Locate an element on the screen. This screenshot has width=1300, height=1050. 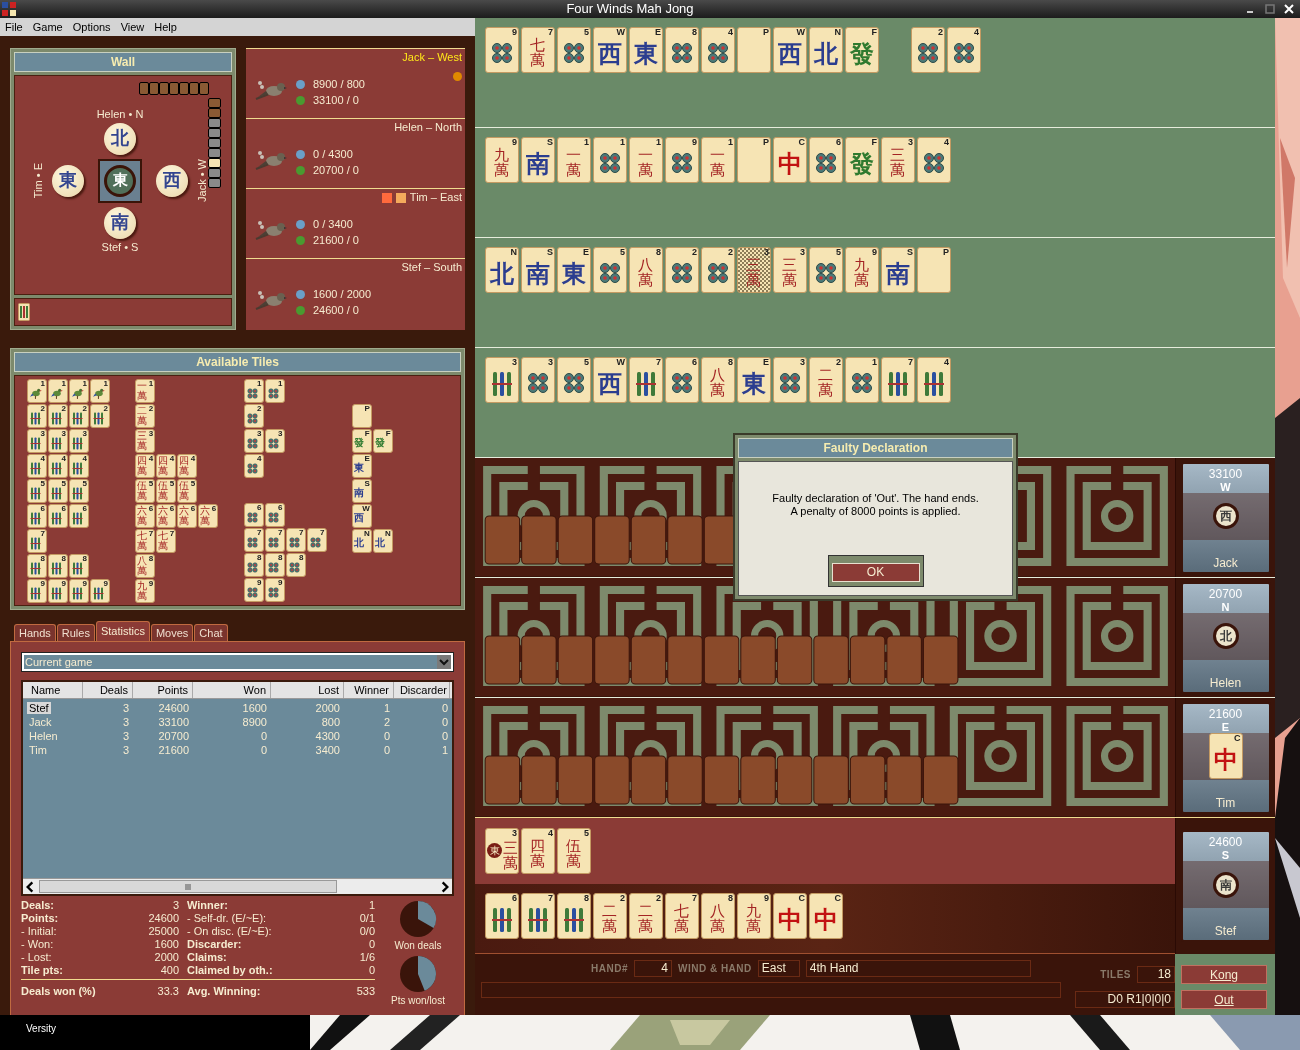
stat-label: - On disc. (E/~E): is located at coordinates (229, 931).